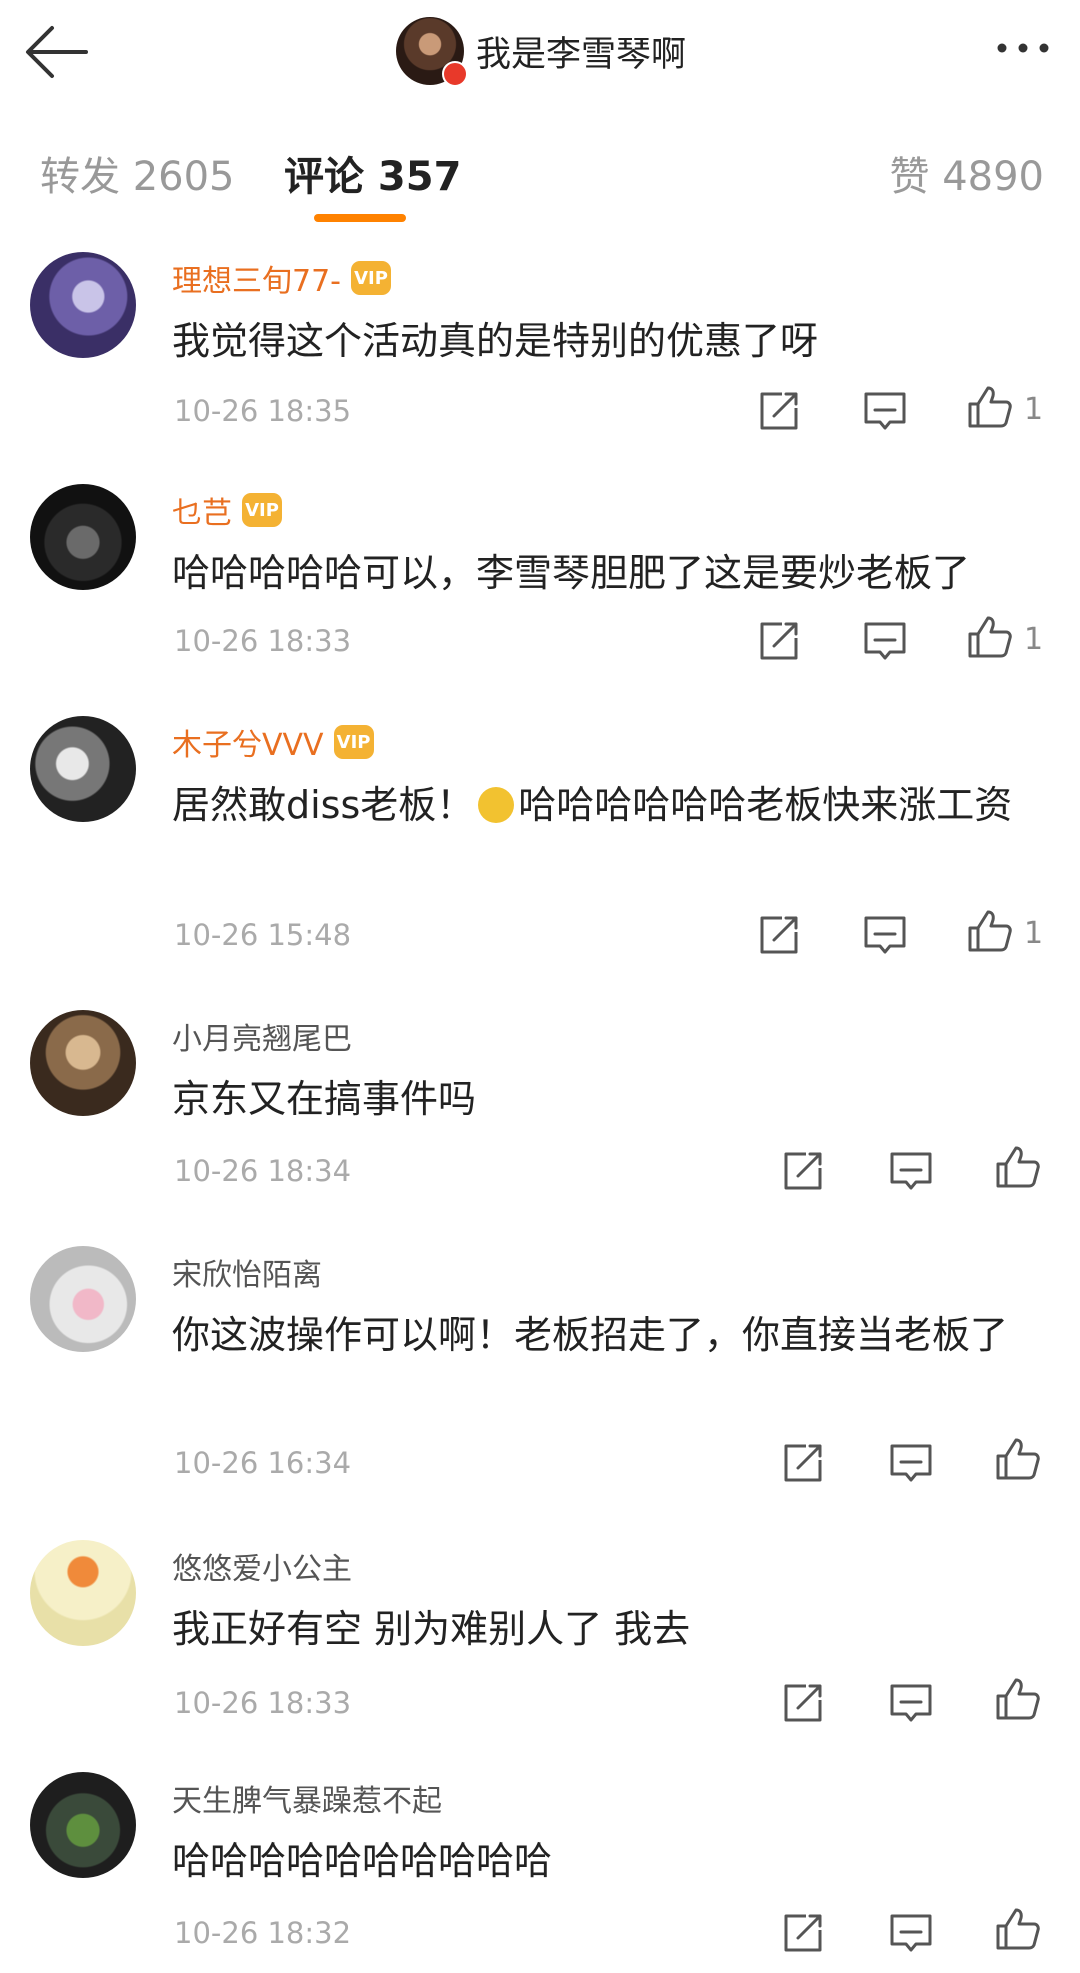 The width and height of the screenshot is (1080, 1973). I want to click on laughing-emoji-icon, so click(496, 805).